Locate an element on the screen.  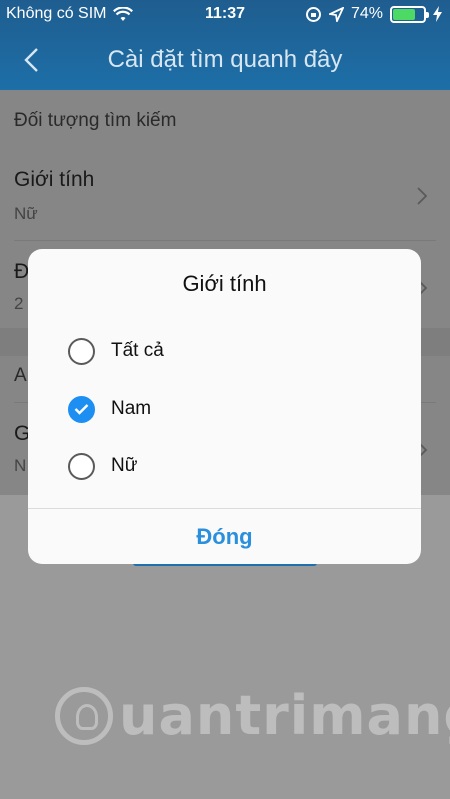
rotation-lock-icon is located at coordinates (313, 14).